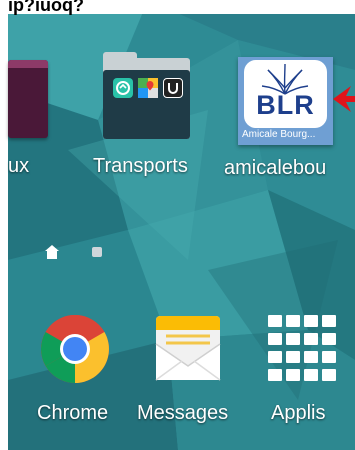  What do you see at coordinates (183, 413) in the screenshot?
I see `messages-label: Messages` at bounding box center [183, 413].